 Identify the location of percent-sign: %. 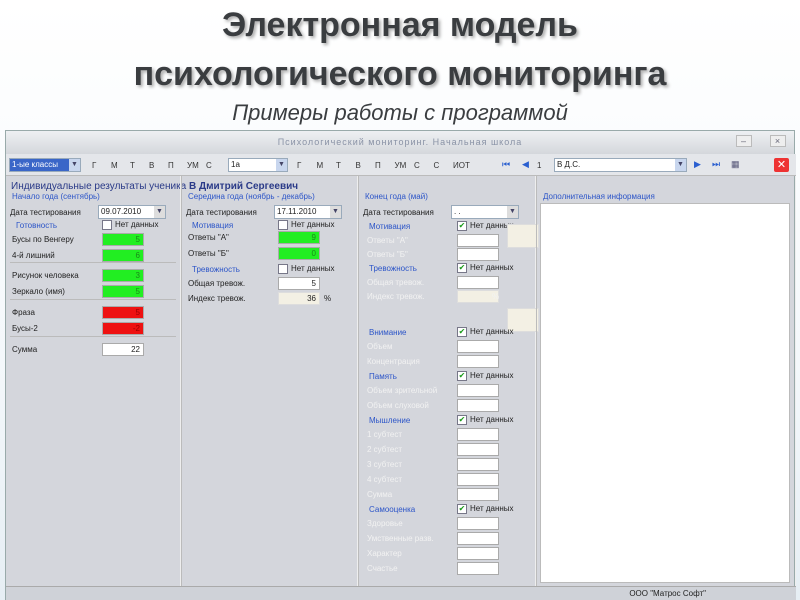
(496, 296).